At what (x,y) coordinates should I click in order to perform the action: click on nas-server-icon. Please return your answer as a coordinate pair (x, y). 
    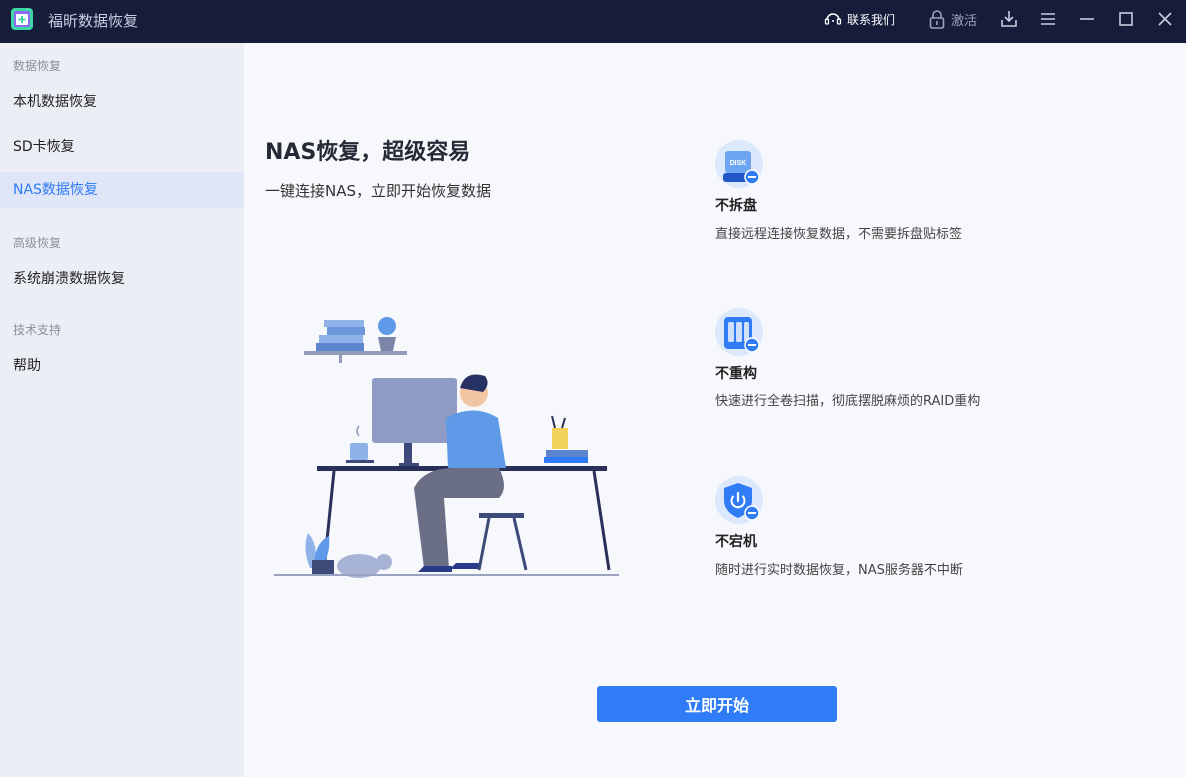
    Looking at the image, I should click on (739, 332).